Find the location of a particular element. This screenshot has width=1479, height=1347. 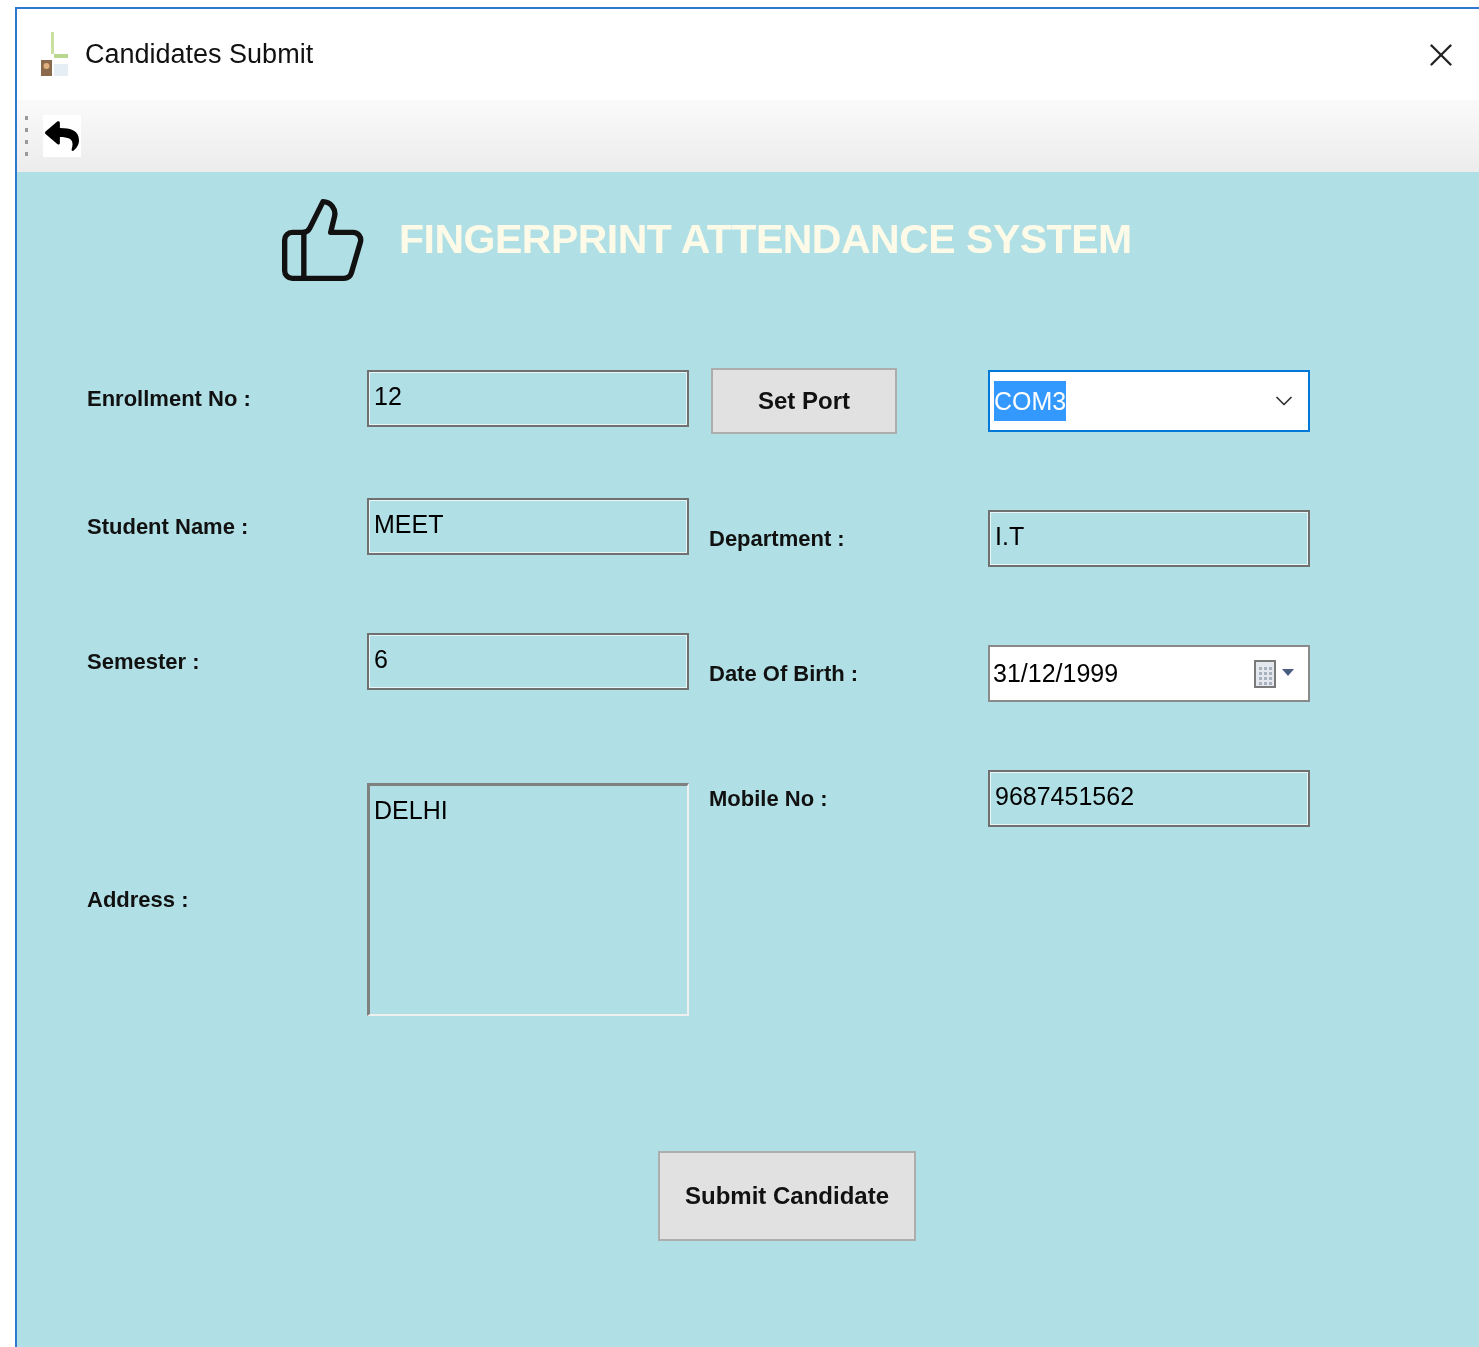

submit-button: Submit Candidate is located at coordinates (787, 1196).